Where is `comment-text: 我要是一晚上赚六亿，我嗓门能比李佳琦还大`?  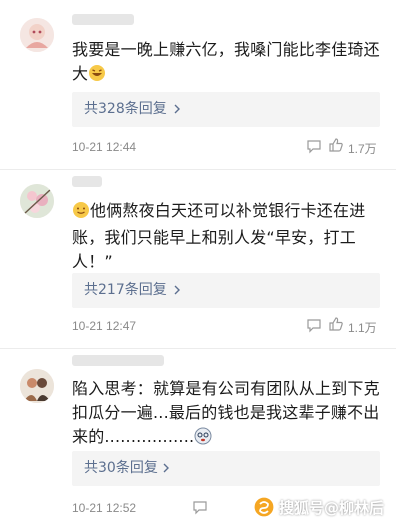
comment-text: 我要是一晚上赚六亿，我嗓门能比李佳琦还大 is located at coordinates (228, 63).